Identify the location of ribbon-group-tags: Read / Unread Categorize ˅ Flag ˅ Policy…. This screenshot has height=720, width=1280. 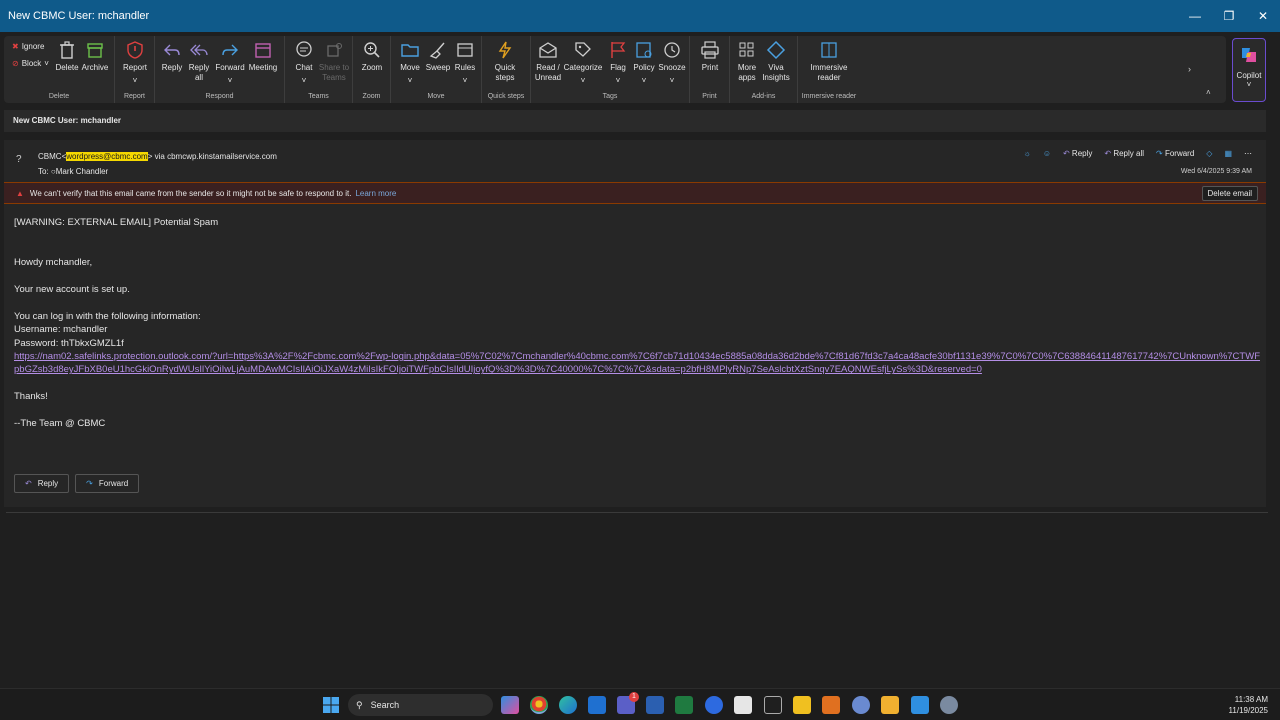
(610, 69).